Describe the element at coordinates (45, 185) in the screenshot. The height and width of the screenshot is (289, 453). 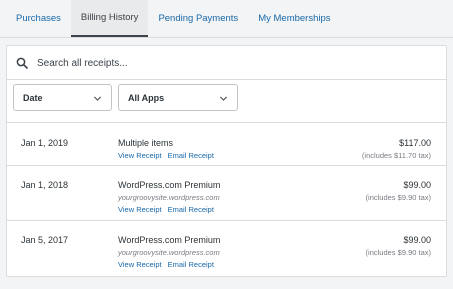
I see `receipt-date: Jan 1, 2018` at that location.